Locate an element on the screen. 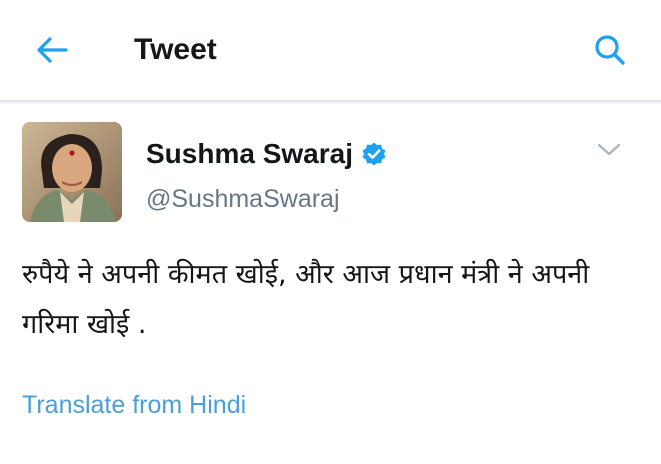  author-name-row: Sushma Swaraj is located at coordinates (266, 154).